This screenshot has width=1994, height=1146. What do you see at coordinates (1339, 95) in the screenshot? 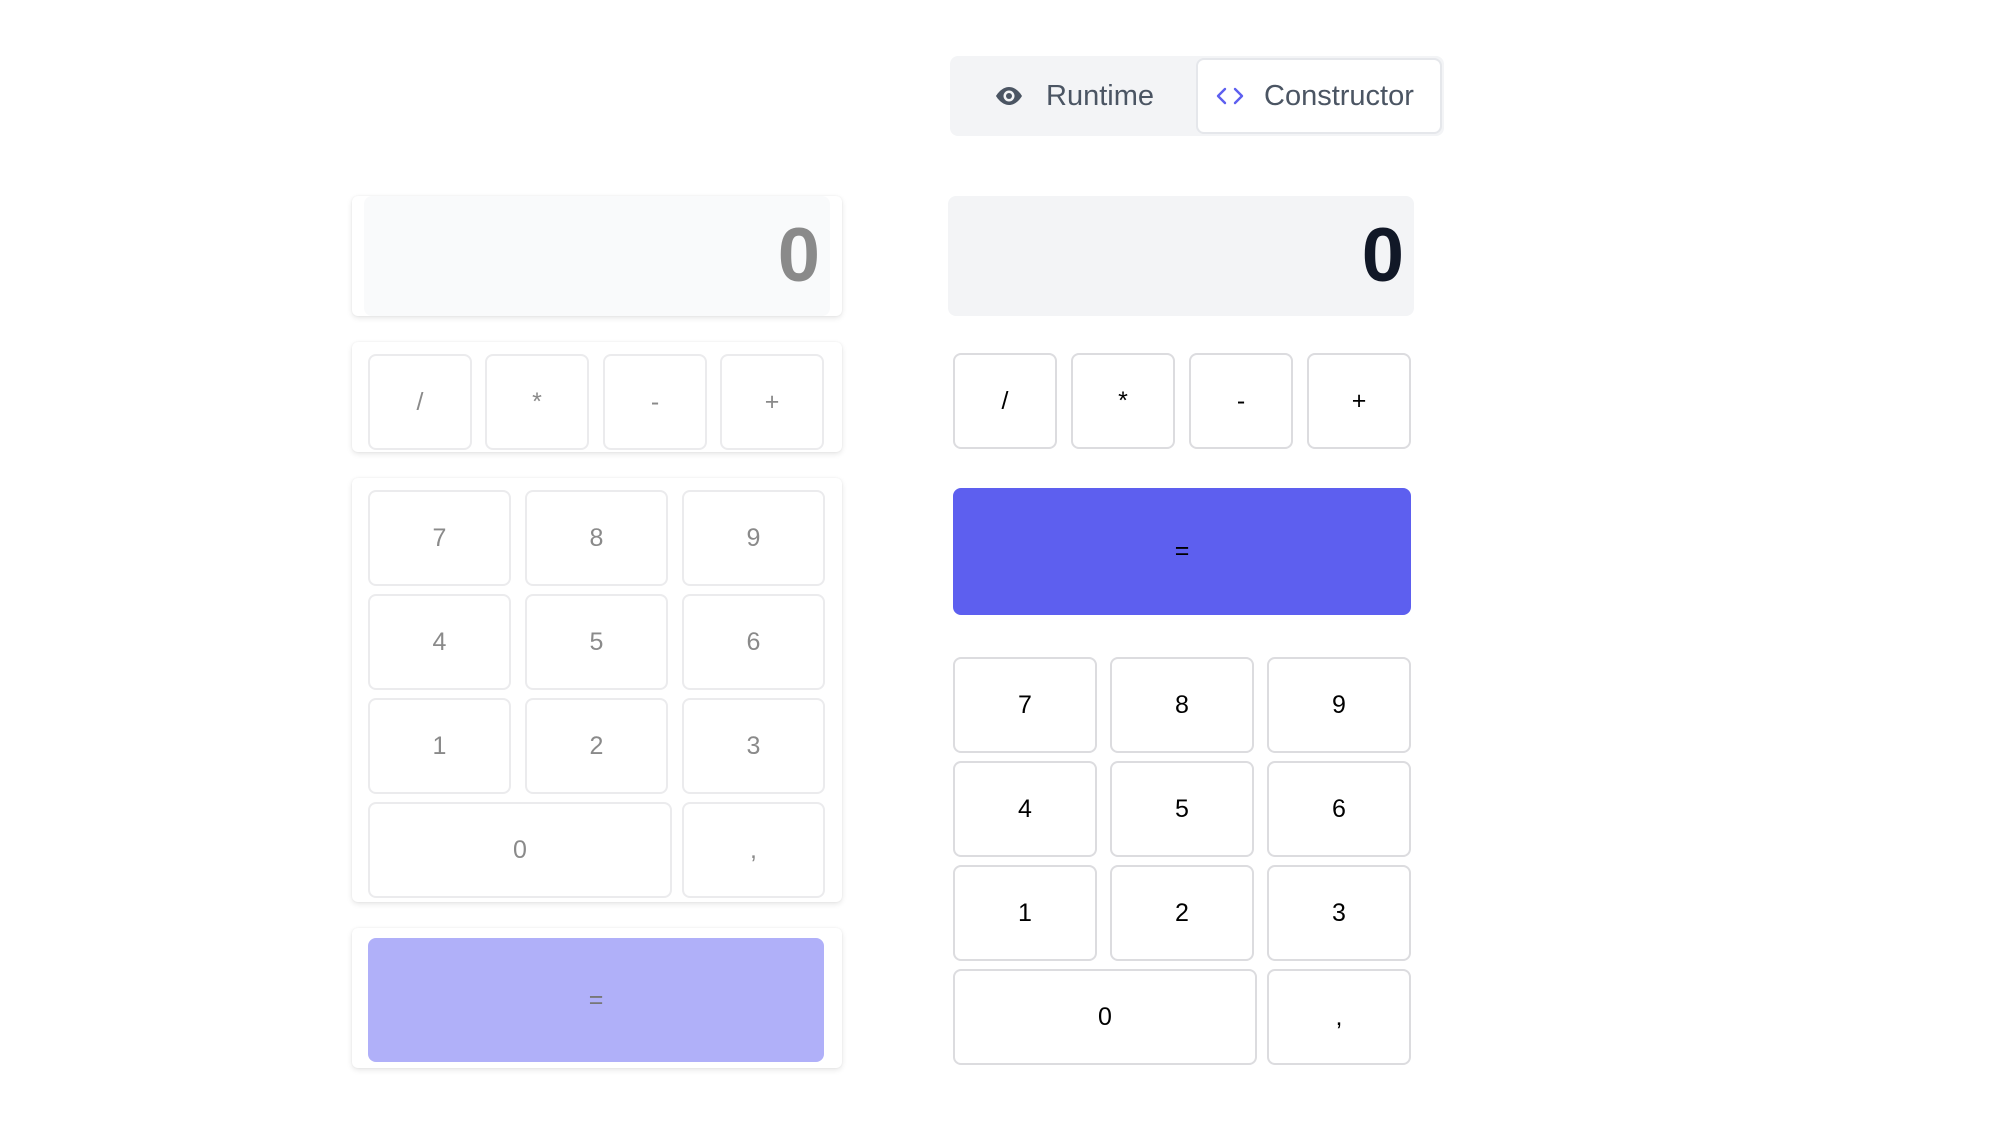
I see `constructor-label: Constructor` at bounding box center [1339, 95].